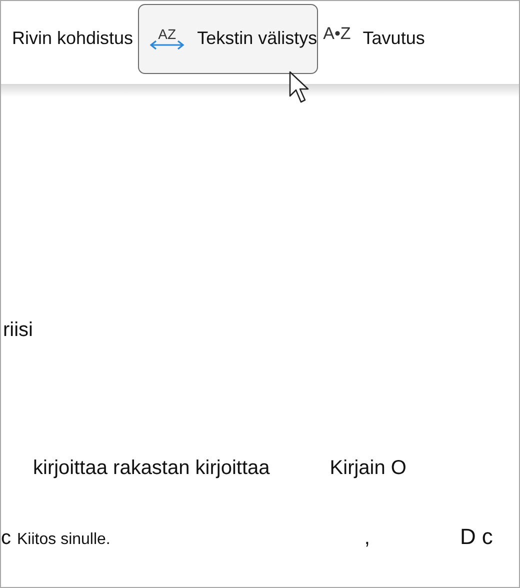  Describe the element at coordinates (374, 39) in the screenshot. I see `toolbar-button: A•Z Tavutus` at that location.